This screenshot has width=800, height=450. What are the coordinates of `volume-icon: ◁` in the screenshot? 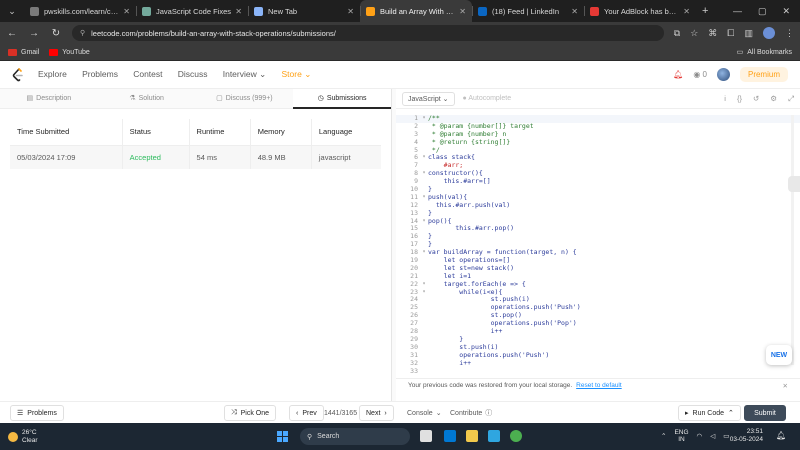 It's located at (712, 436).